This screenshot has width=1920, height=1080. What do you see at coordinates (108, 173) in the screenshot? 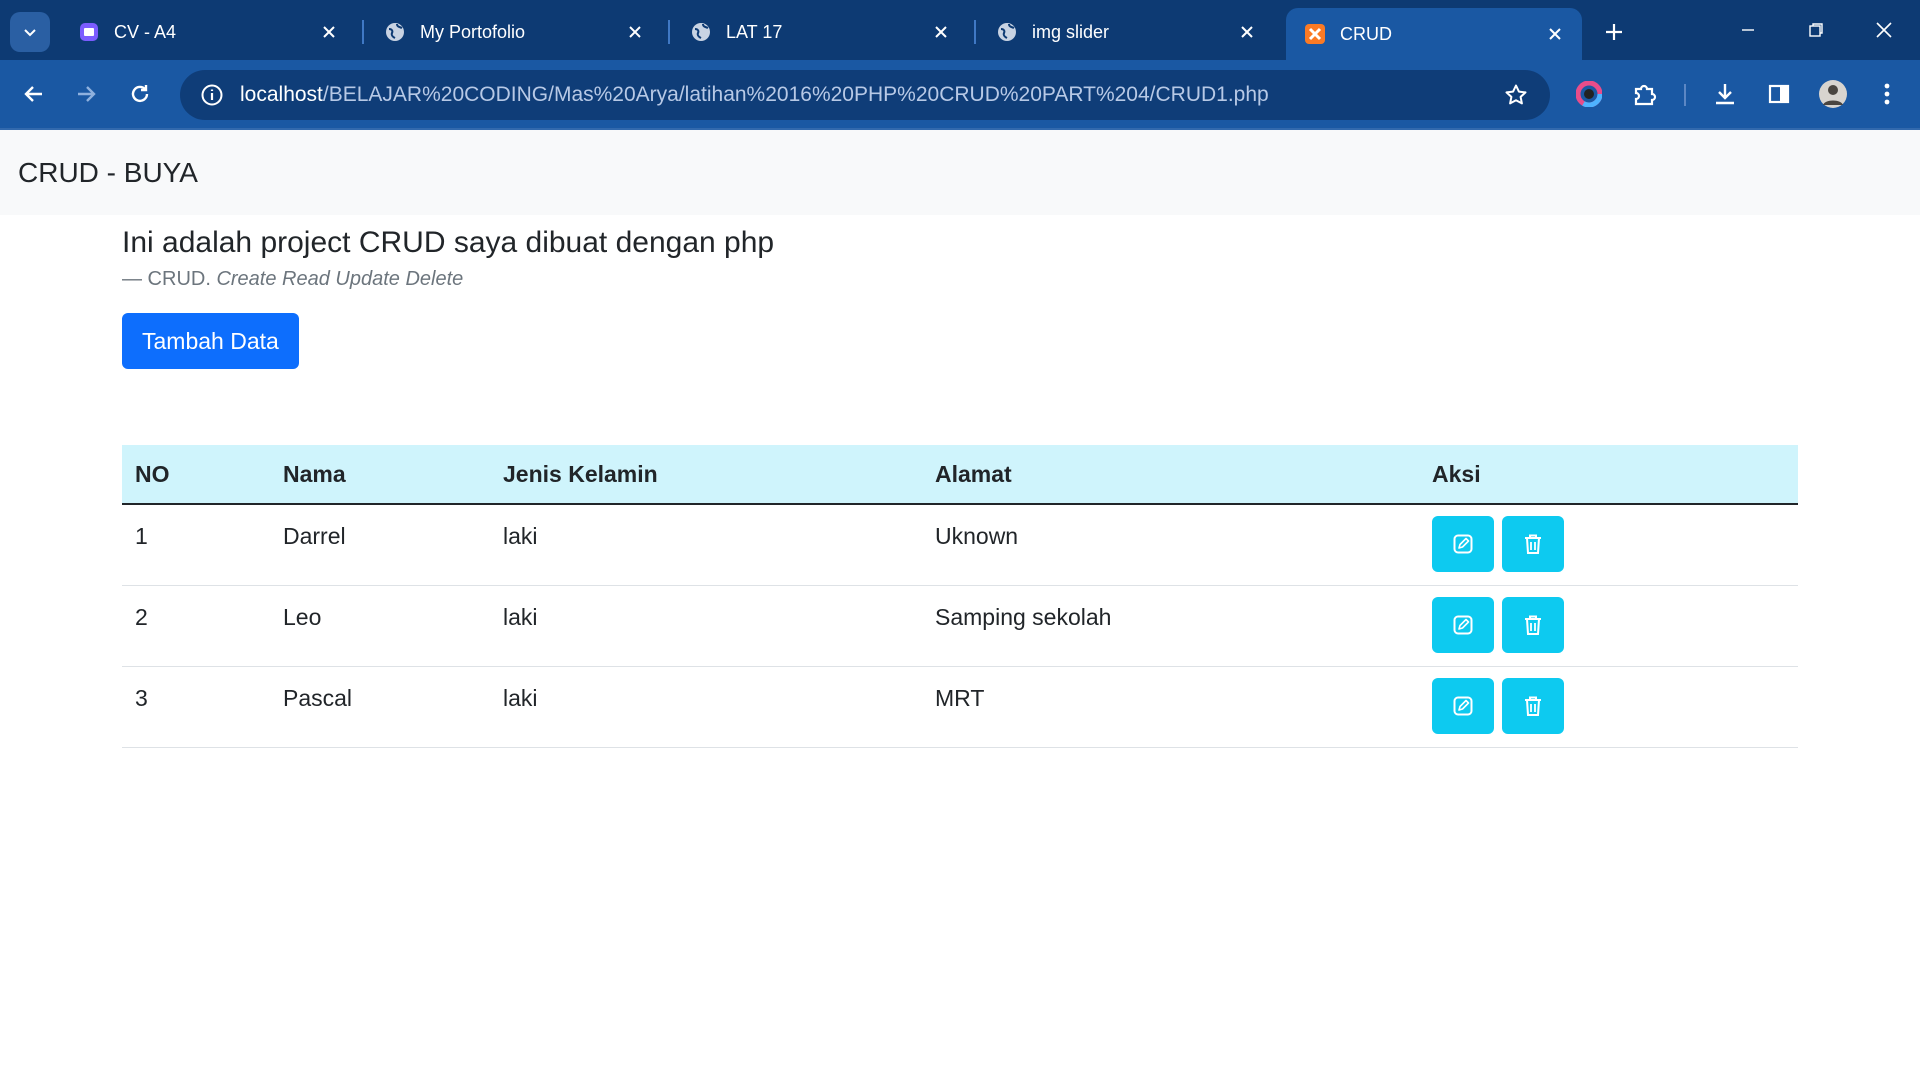
I see `navbar-brand: CRUD - BUYA` at bounding box center [108, 173].